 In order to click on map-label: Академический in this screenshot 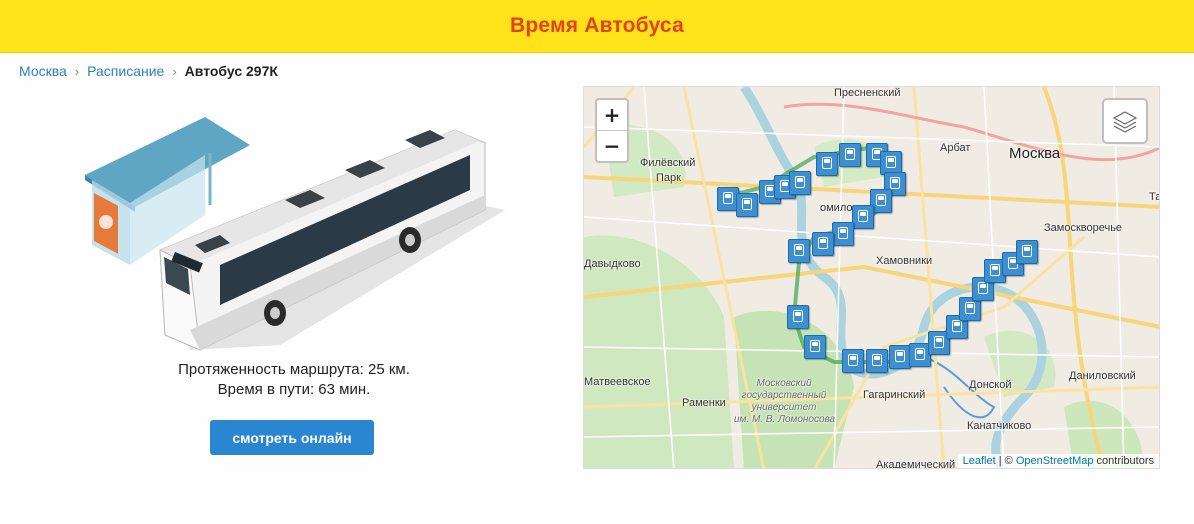, I will do `click(916, 464)`.